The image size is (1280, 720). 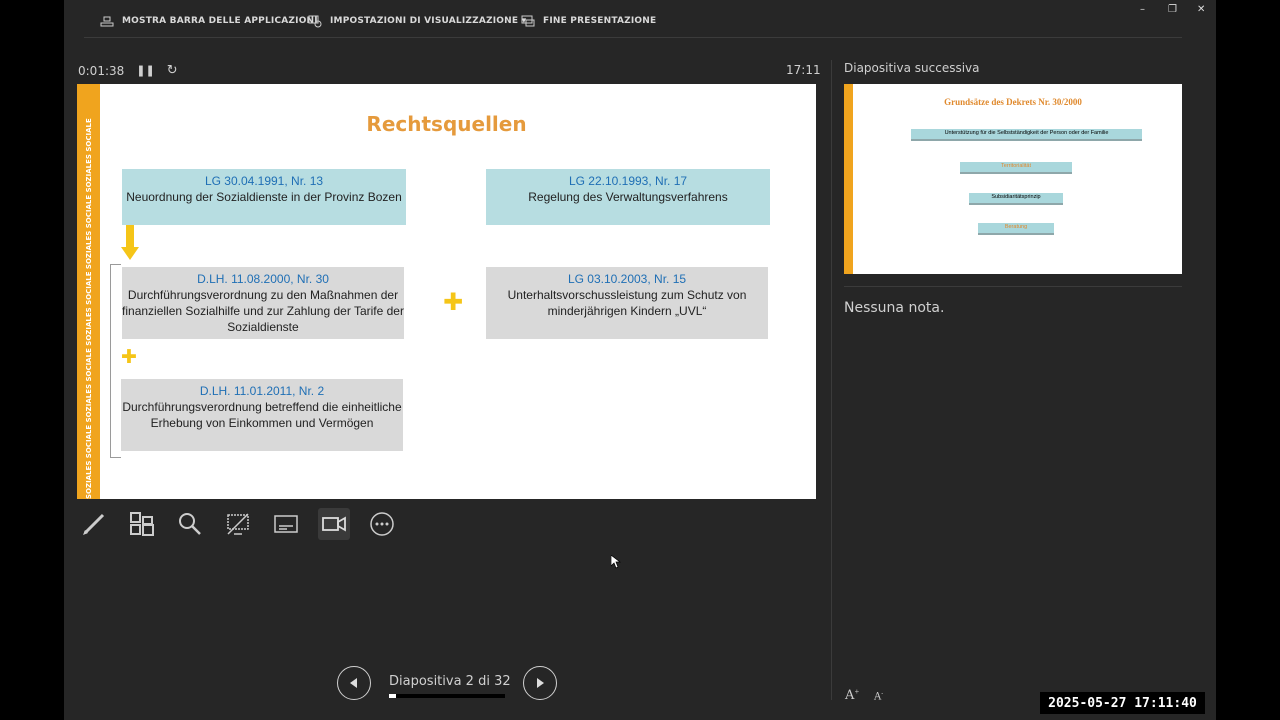 What do you see at coordinates (107, 21) in the screenshot?
I see `taskbar-icon` at bounding box center [107, 21].